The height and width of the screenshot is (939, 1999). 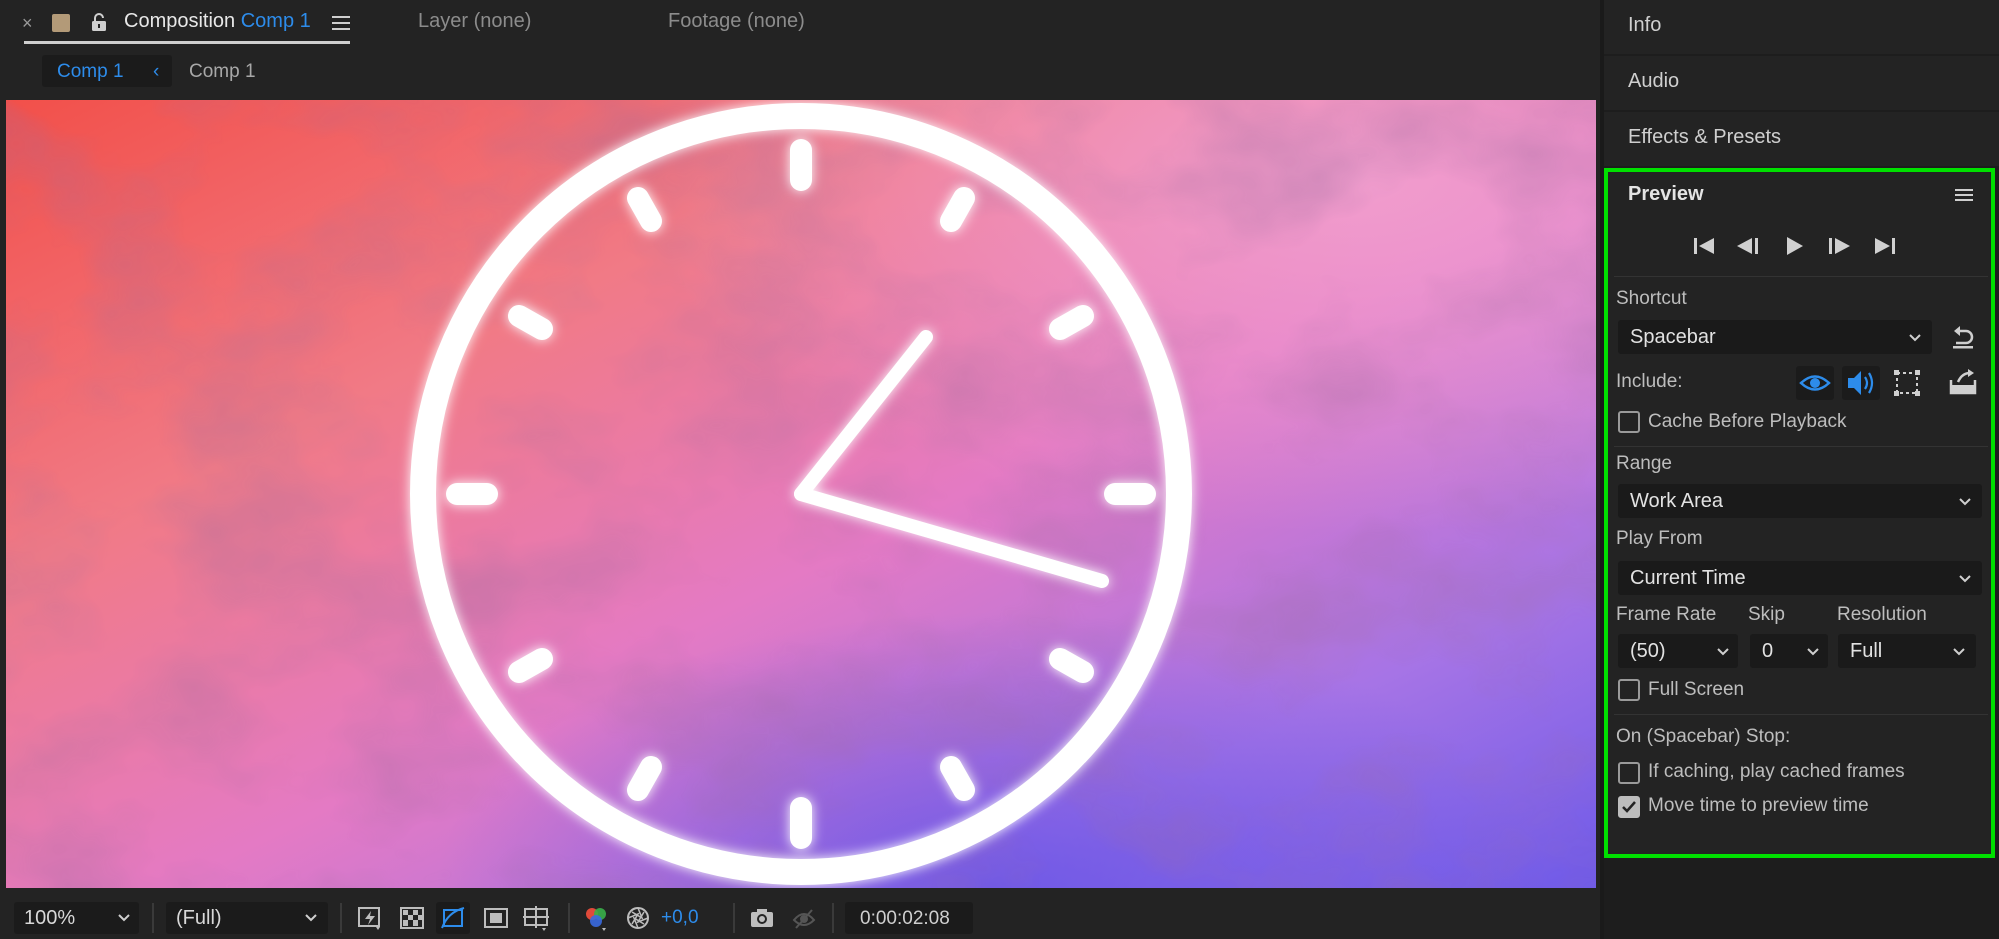 What do you see at coordinates (1758, 805) in the screenshot?
I see `move-time-label: Move time to preview time` at bounding box center [1758, 805].